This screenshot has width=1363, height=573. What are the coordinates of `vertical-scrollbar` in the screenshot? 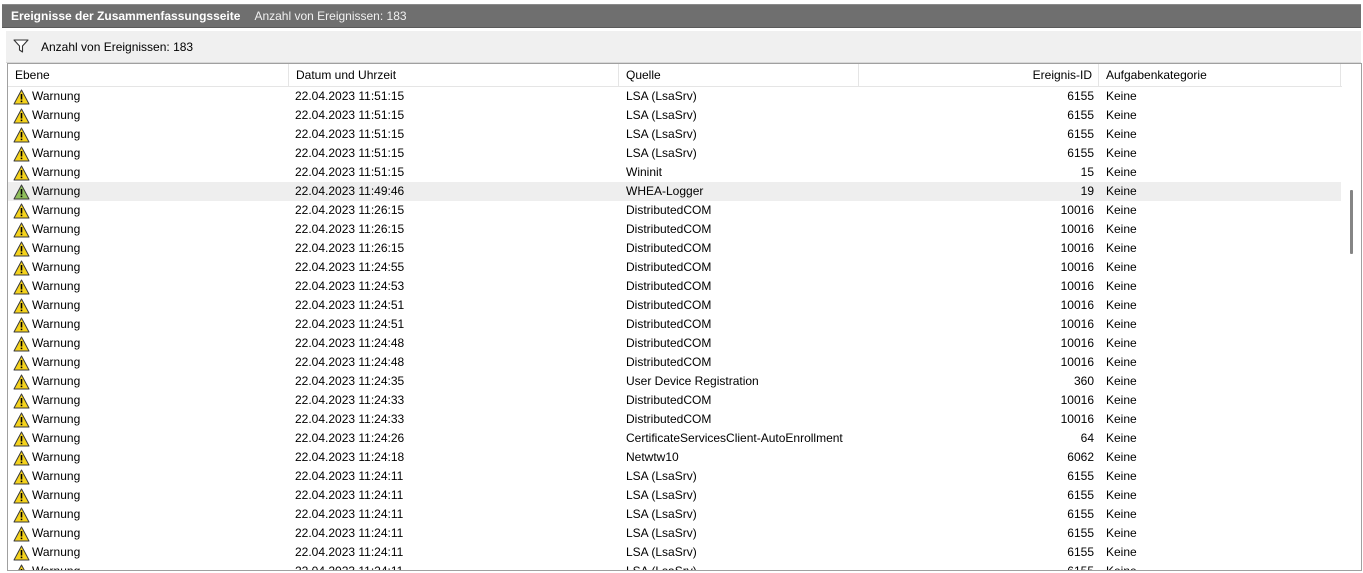 It's located at (1351, 317).